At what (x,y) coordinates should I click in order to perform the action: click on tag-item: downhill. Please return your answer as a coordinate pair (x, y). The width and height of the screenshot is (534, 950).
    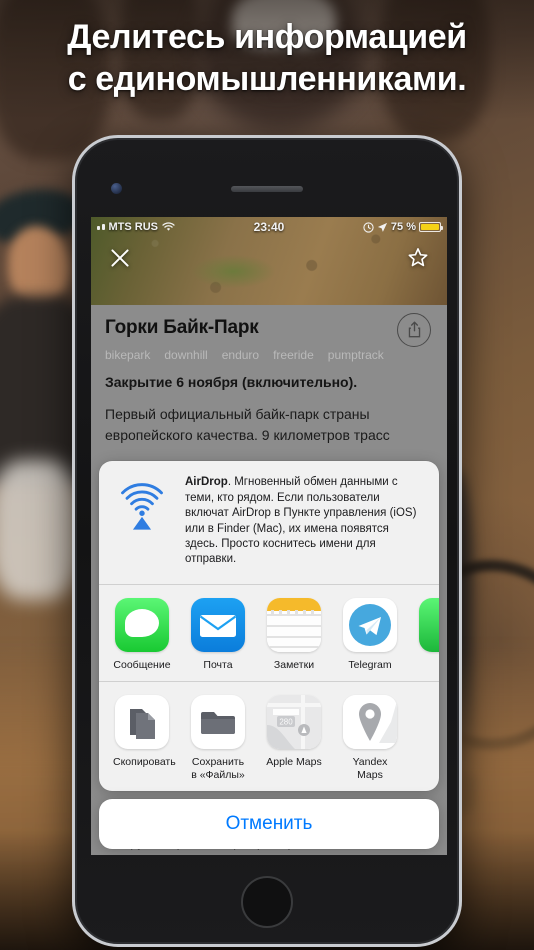
    Looking at the image, I should click on (185, 355).